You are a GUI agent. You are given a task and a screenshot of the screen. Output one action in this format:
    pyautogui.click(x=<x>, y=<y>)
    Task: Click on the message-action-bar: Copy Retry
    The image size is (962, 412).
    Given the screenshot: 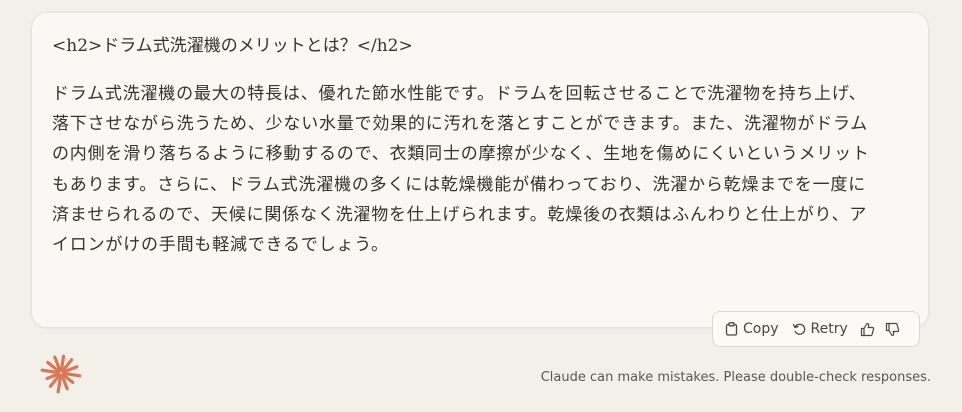 What is the action you would take?
    pyautogui.click(x=816, y=329)
    